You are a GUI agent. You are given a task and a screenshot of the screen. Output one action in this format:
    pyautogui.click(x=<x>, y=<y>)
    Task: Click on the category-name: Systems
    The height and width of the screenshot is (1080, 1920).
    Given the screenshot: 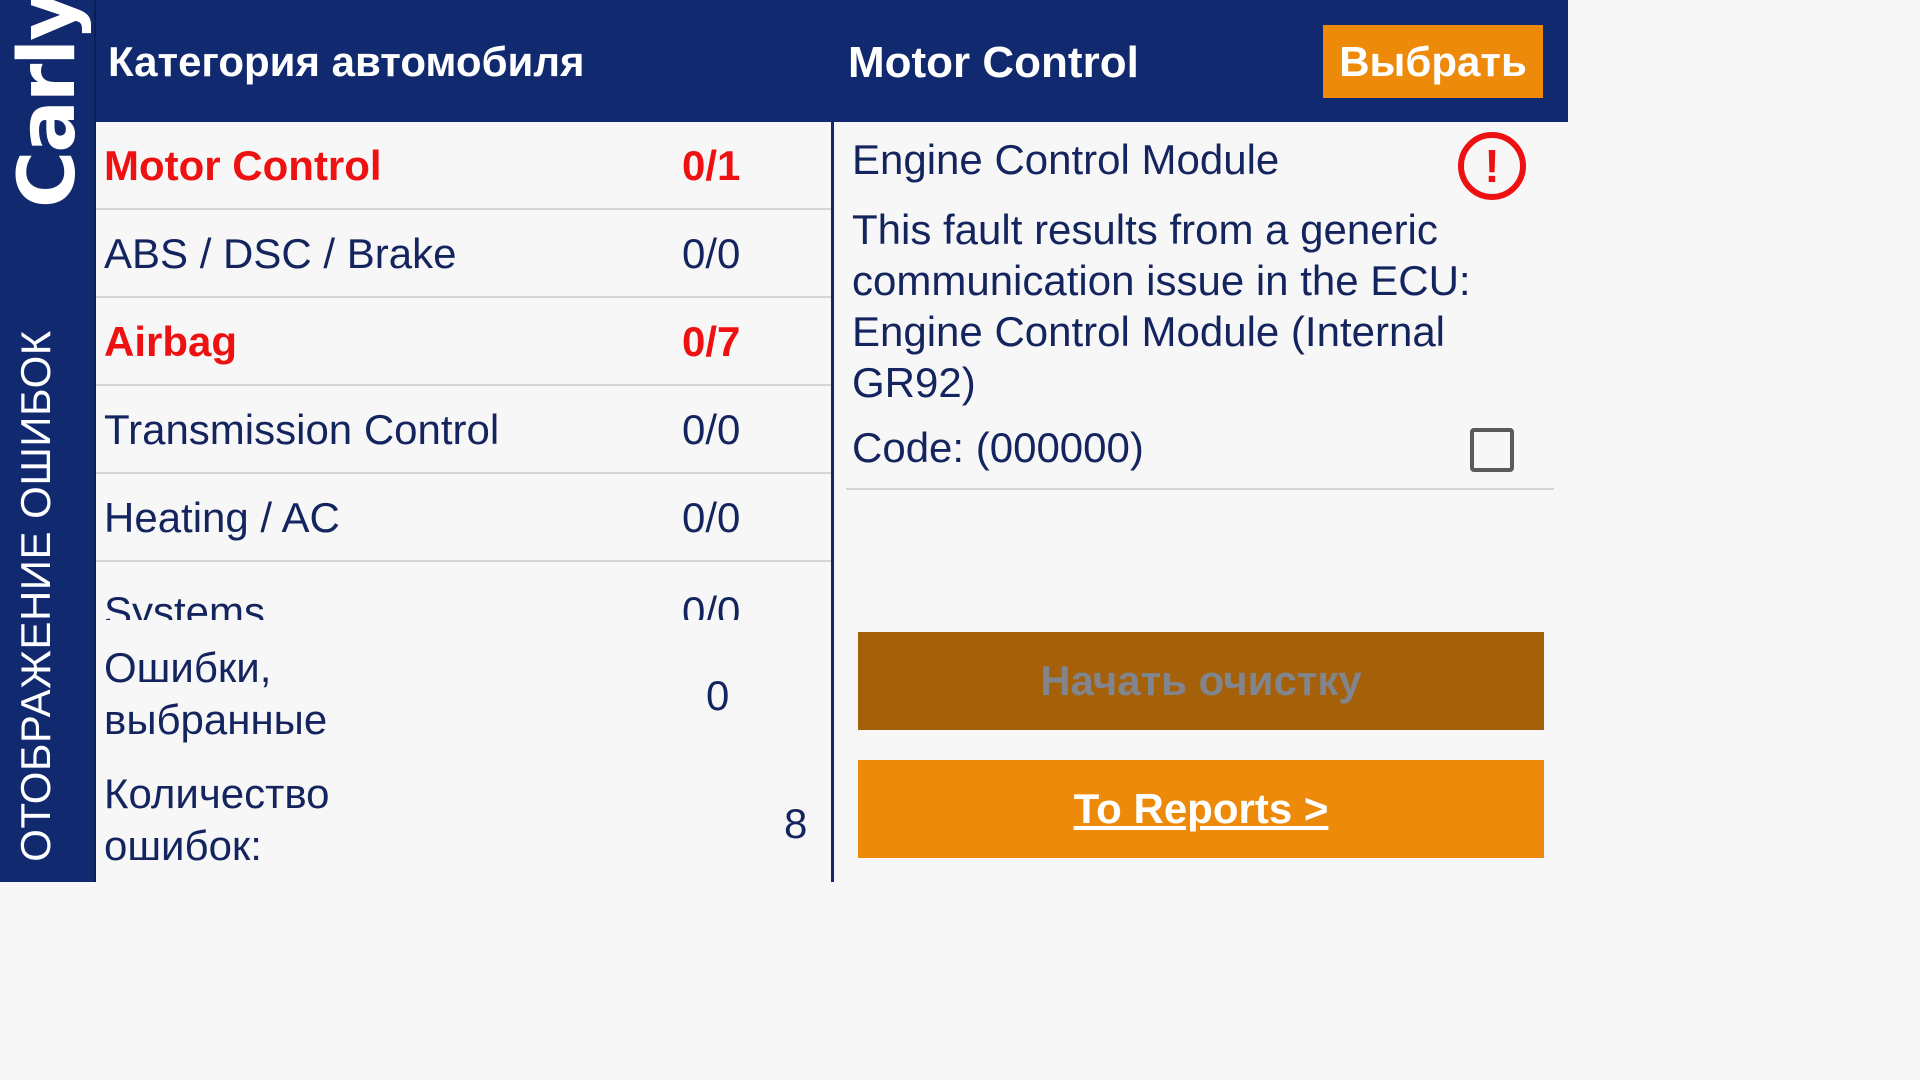 What is the action you would take?
    pyautogui.click(x=185, y=604)
    